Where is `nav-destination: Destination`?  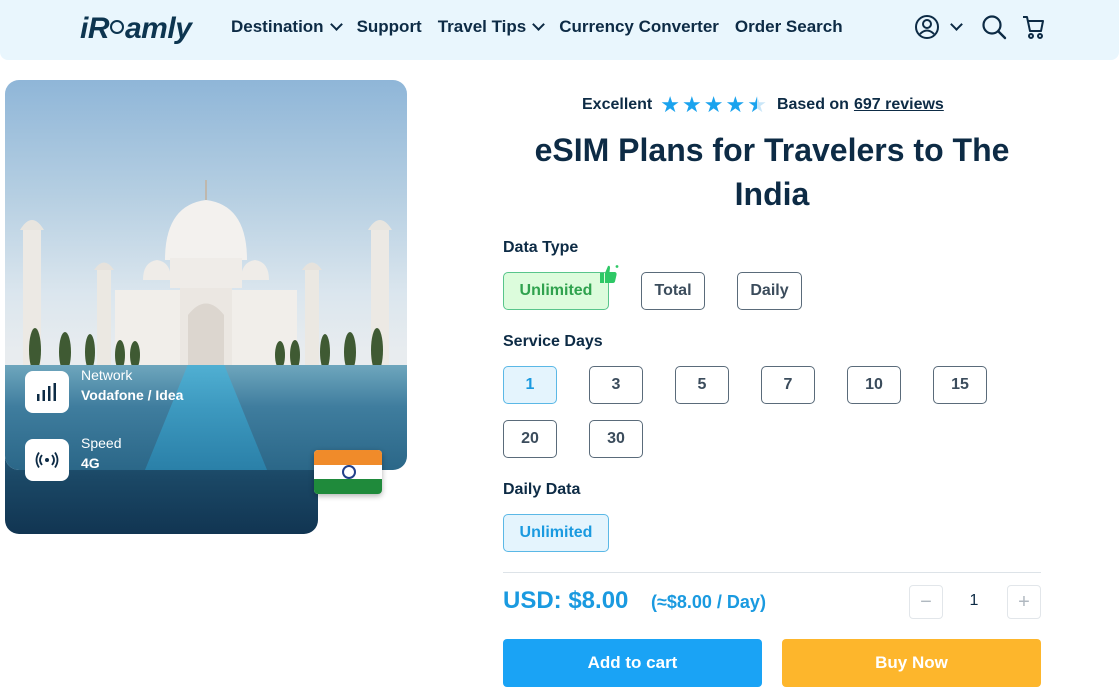
nav-destination: Destination is located at coordinates (287, 27).